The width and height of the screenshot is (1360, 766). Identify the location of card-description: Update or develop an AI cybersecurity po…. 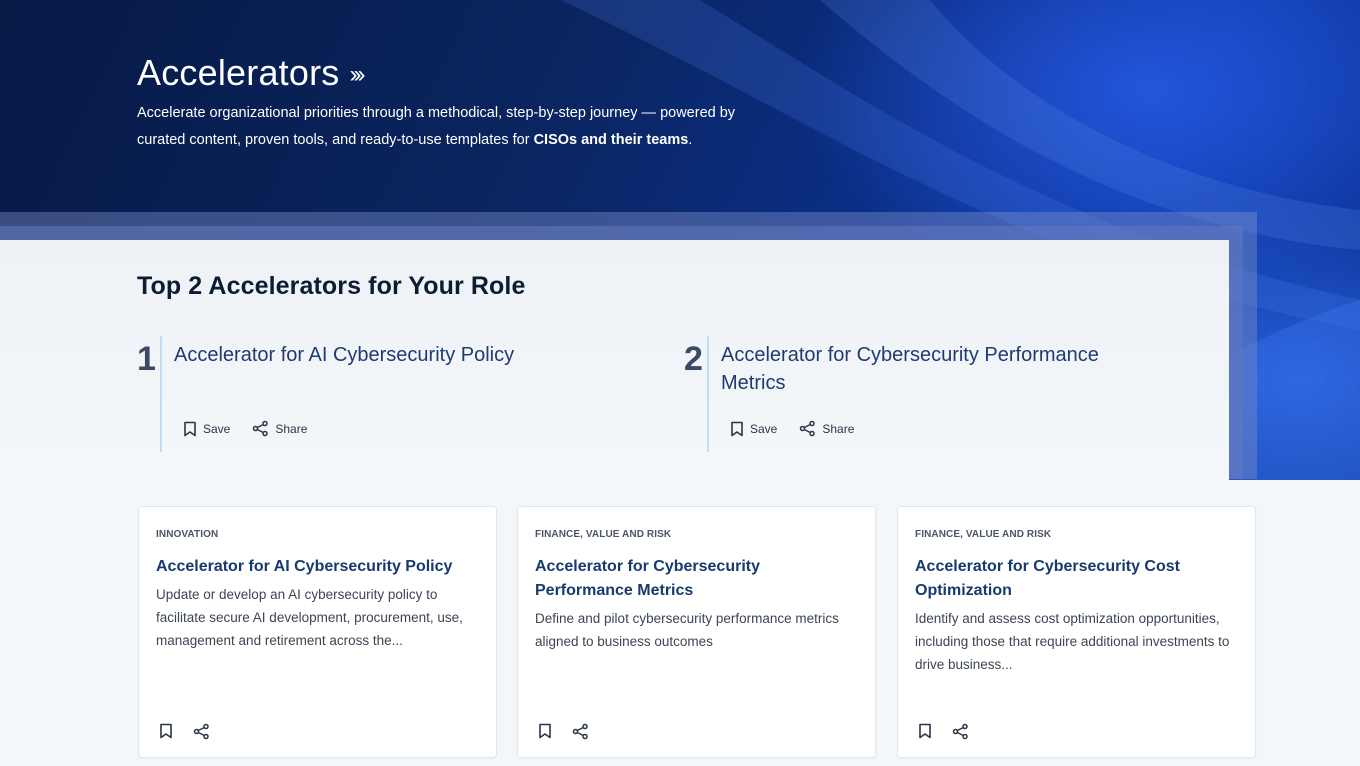
(309, 617).